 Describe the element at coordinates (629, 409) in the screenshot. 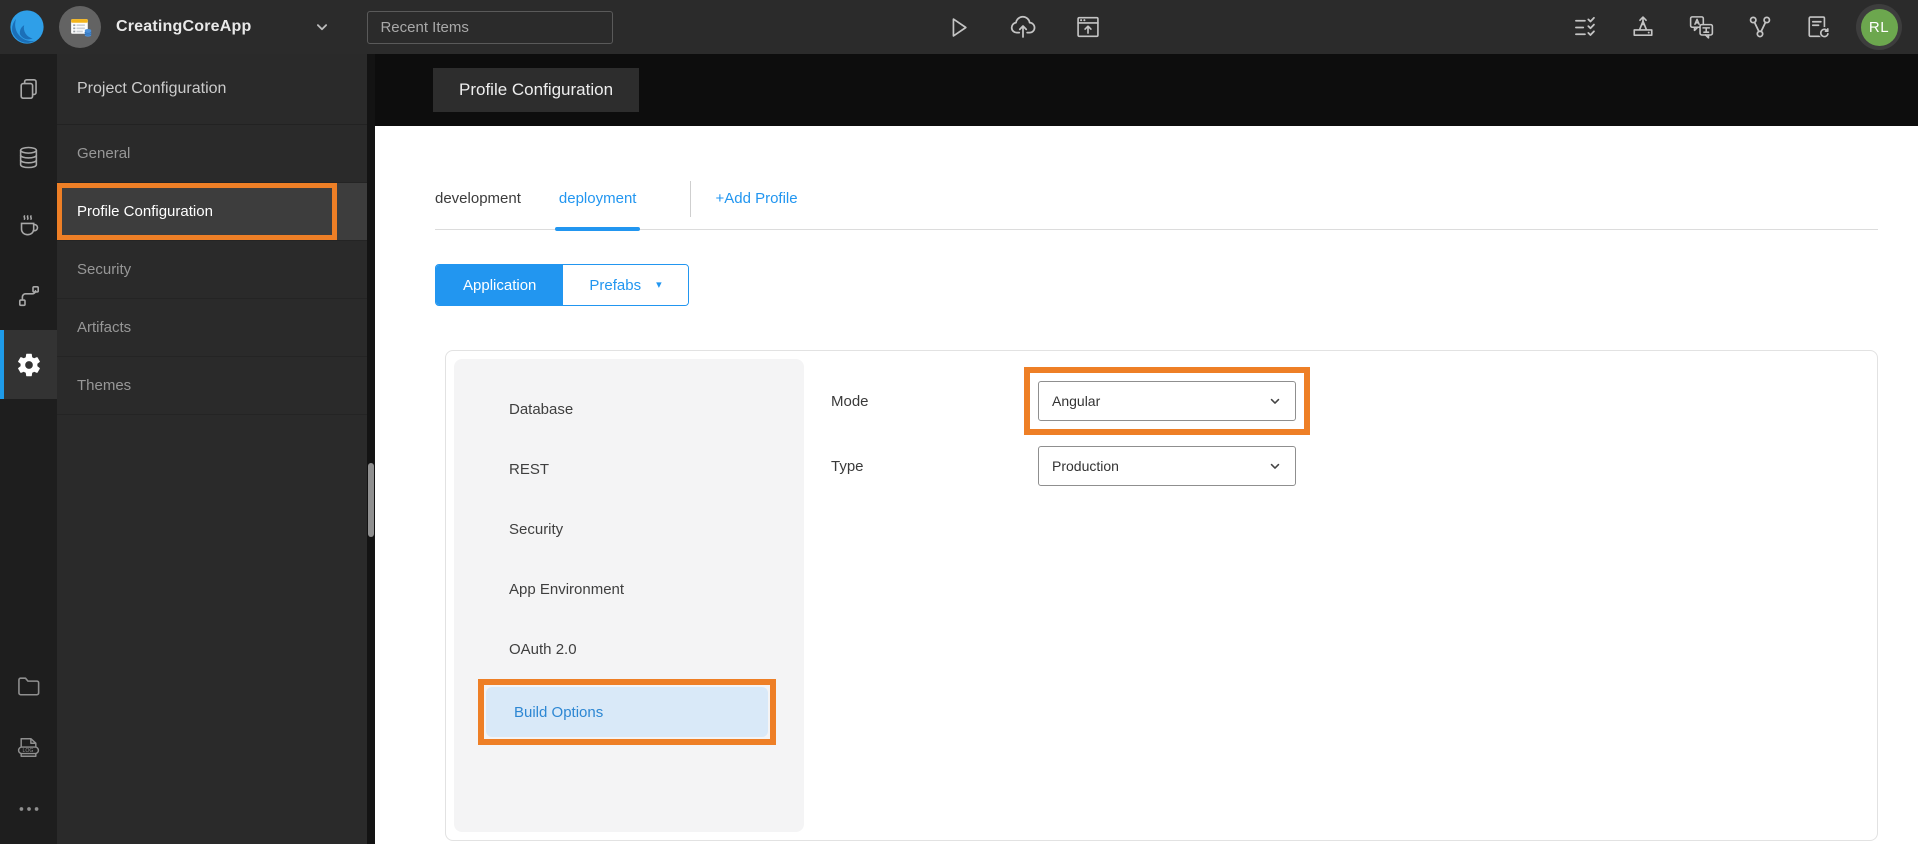

I see `settings-nav-database: Database` at that location.